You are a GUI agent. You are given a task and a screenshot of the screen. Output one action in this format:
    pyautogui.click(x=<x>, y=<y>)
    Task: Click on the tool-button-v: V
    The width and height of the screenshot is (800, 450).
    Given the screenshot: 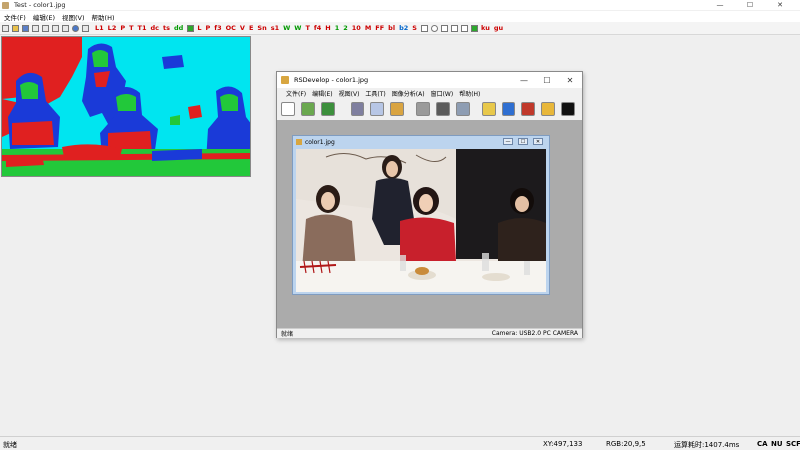 What is the action you would take?
    pyautogui.click(x=242, y=28)
    